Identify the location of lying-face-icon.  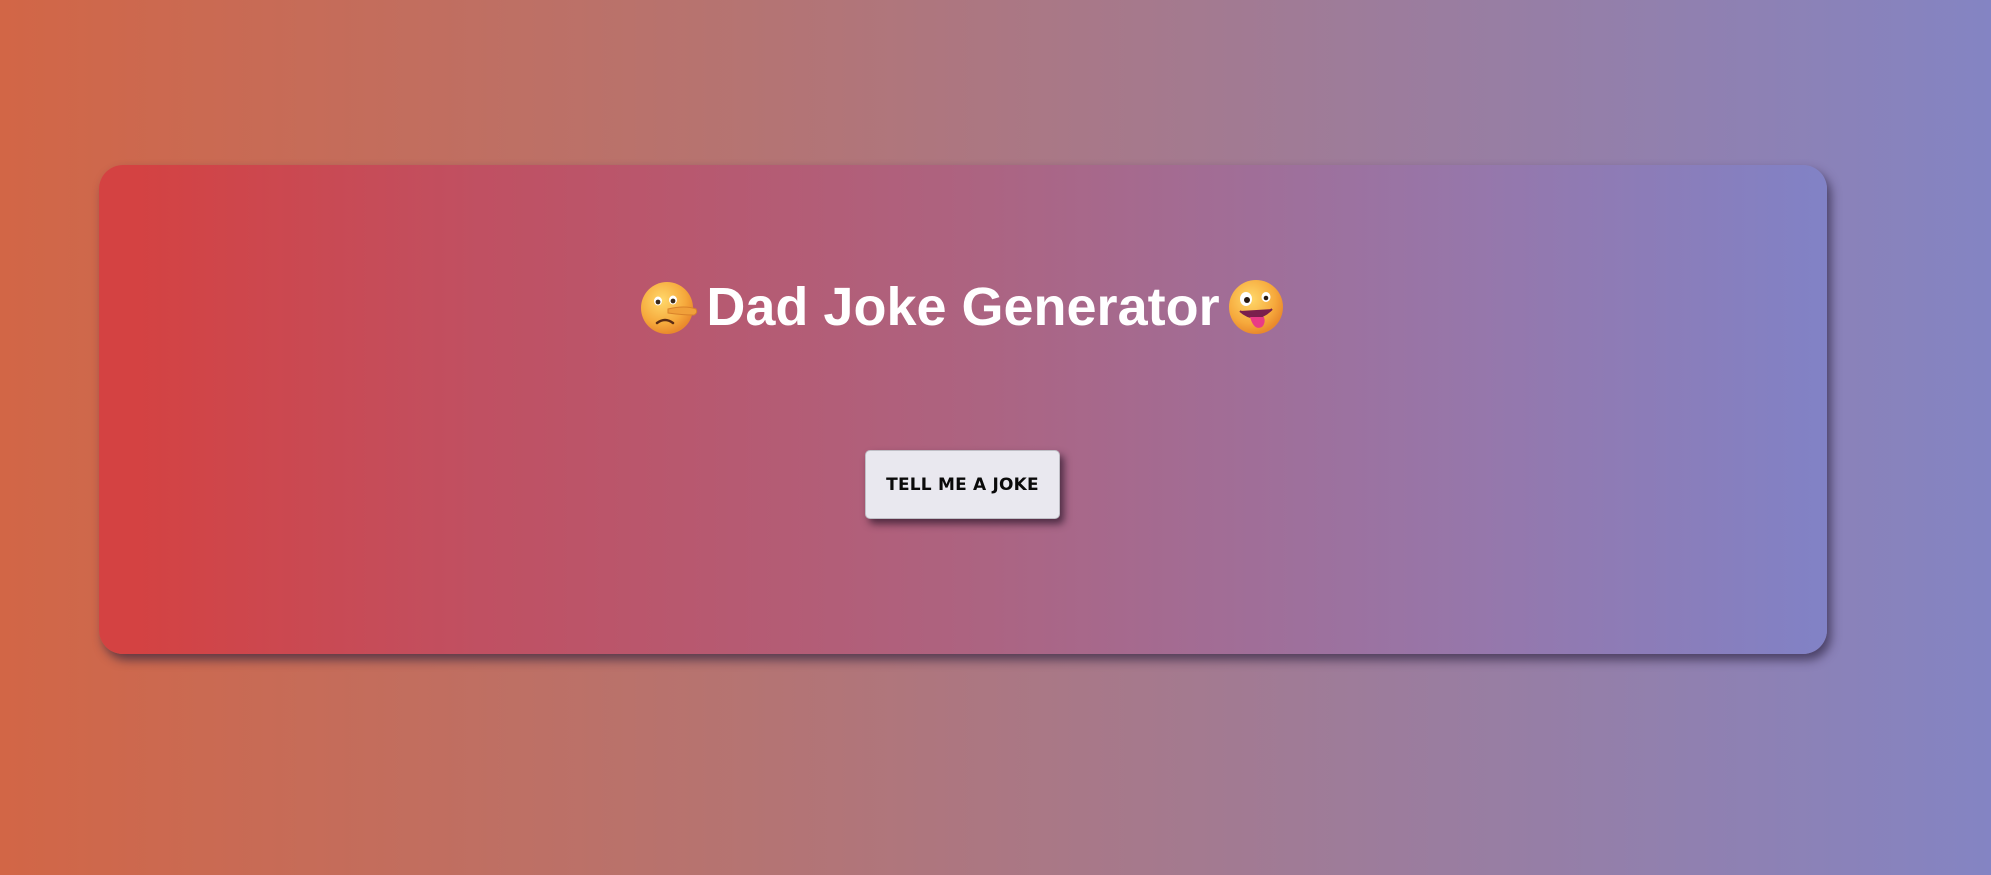
(670, 307).